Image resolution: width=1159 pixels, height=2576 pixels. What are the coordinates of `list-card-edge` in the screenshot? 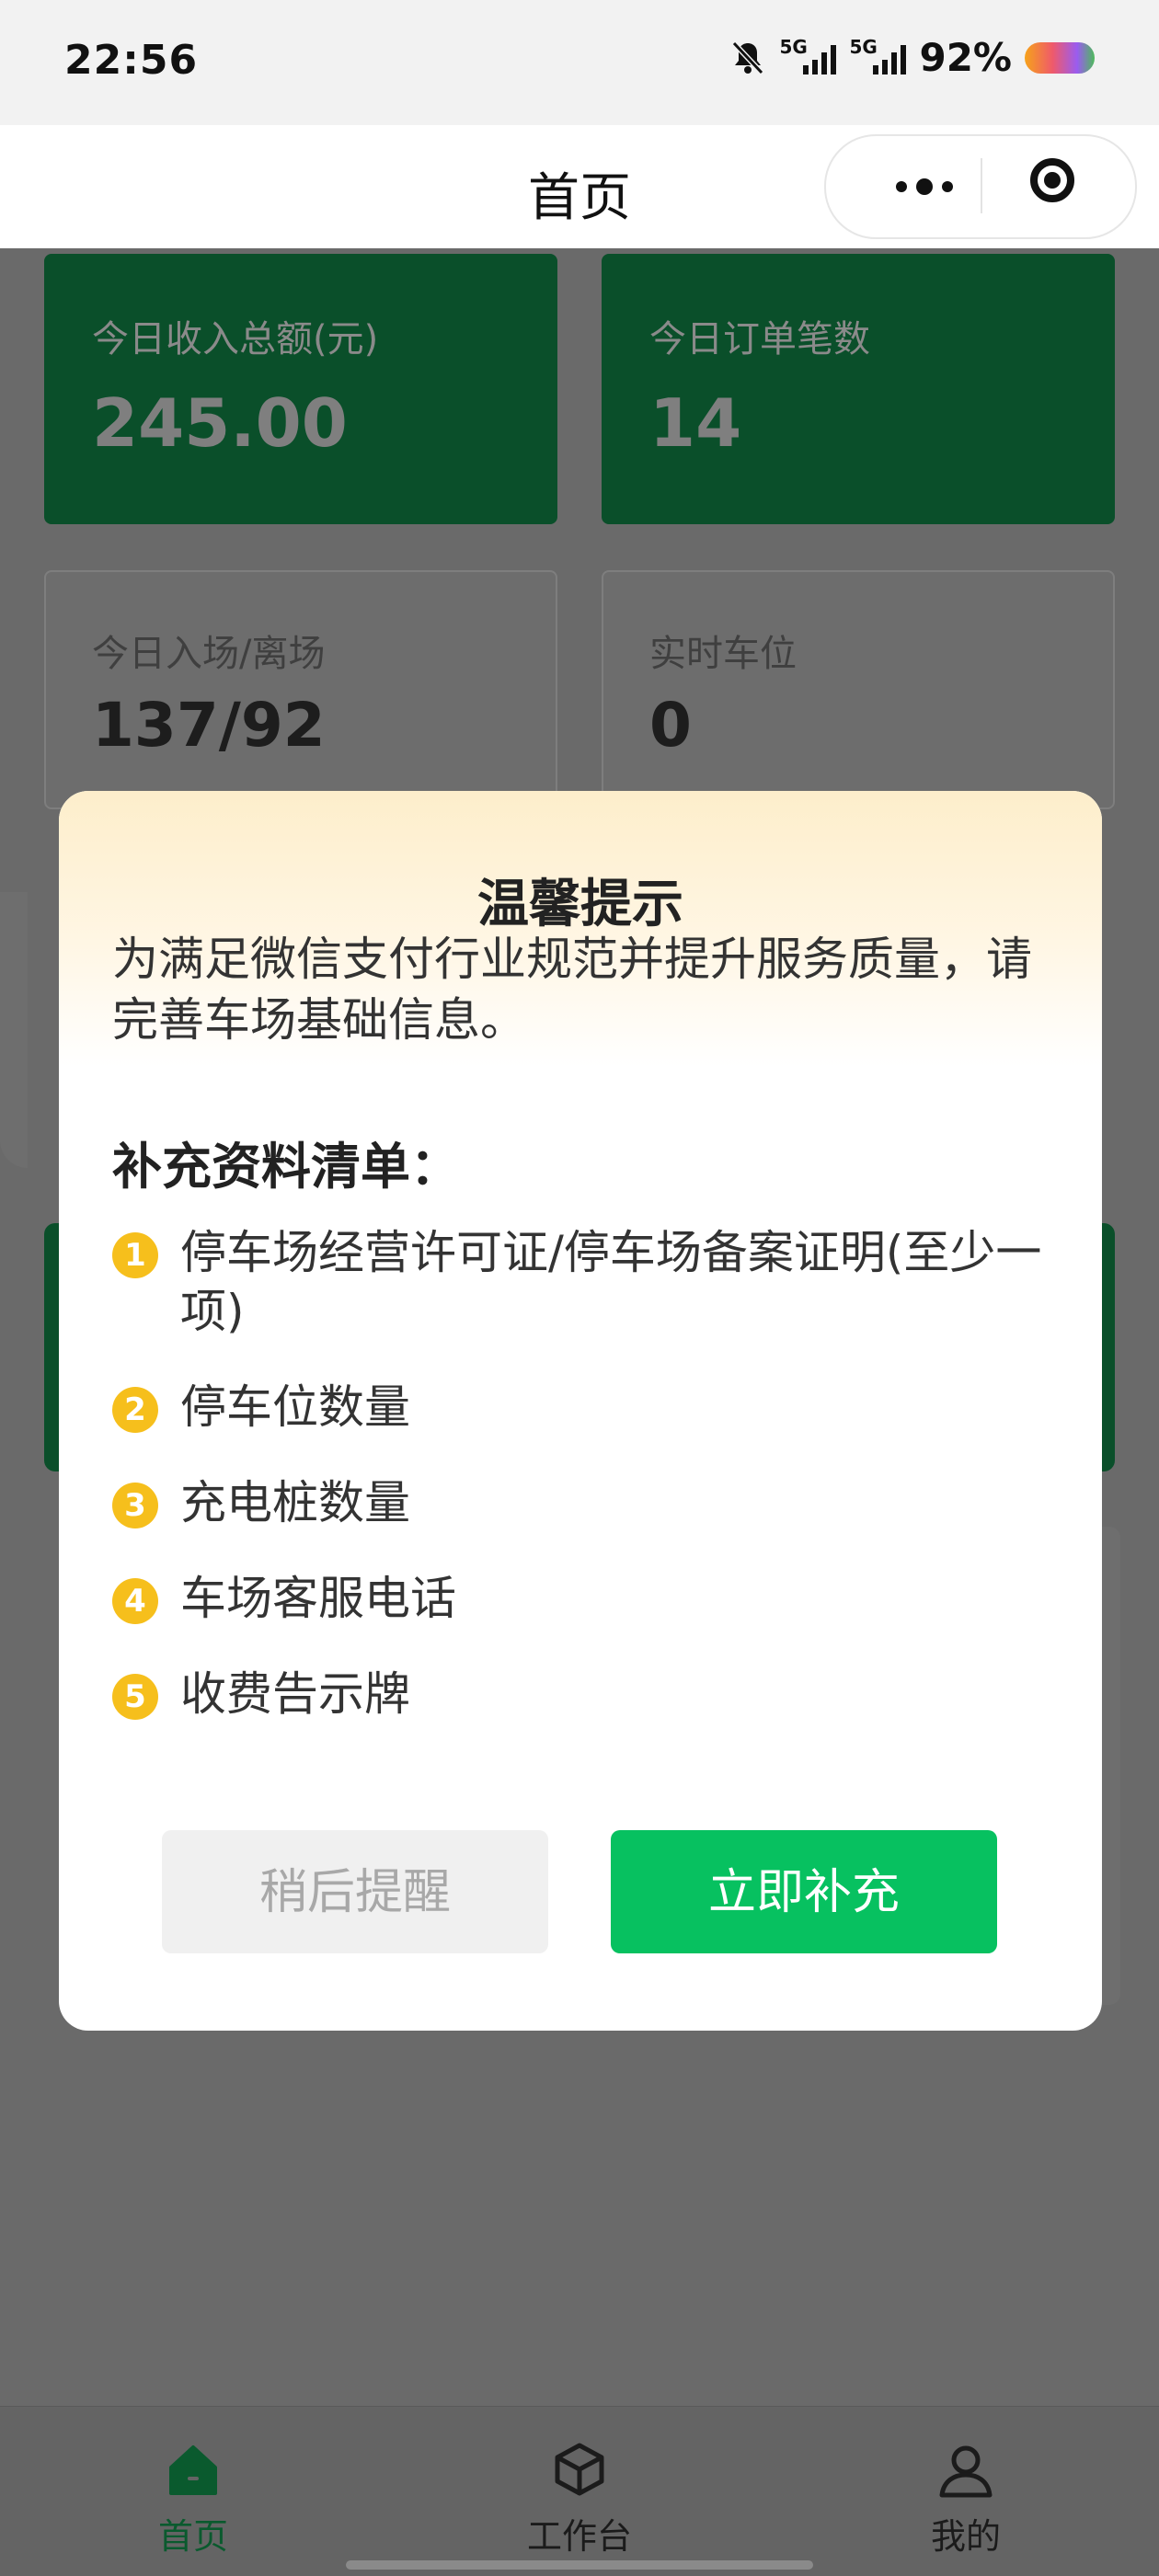 It's located at (1110, 1766).